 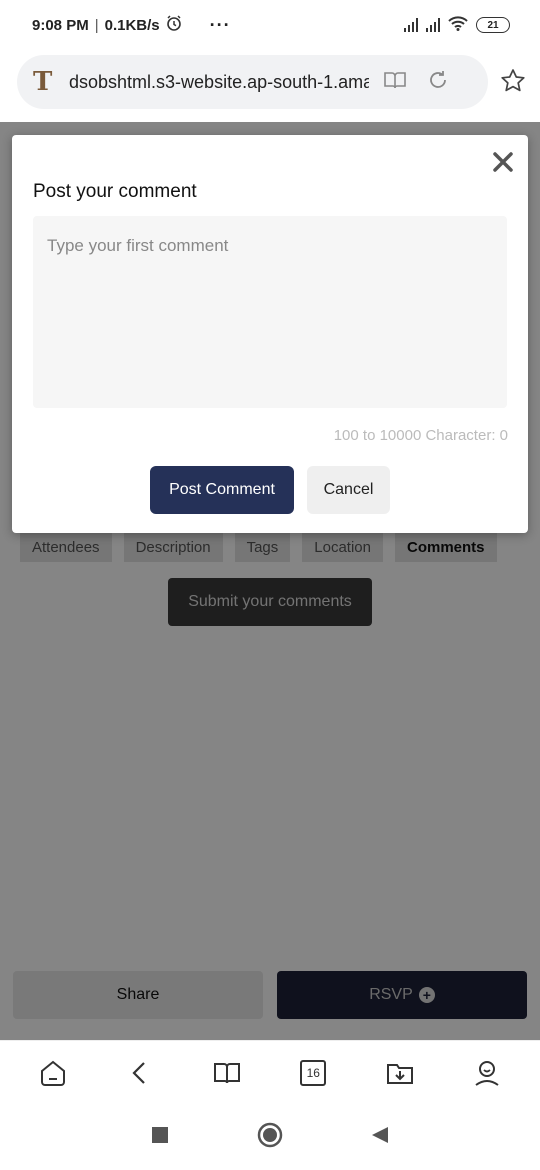 I want to click on alarm-icon, so click(x=174, y=25).